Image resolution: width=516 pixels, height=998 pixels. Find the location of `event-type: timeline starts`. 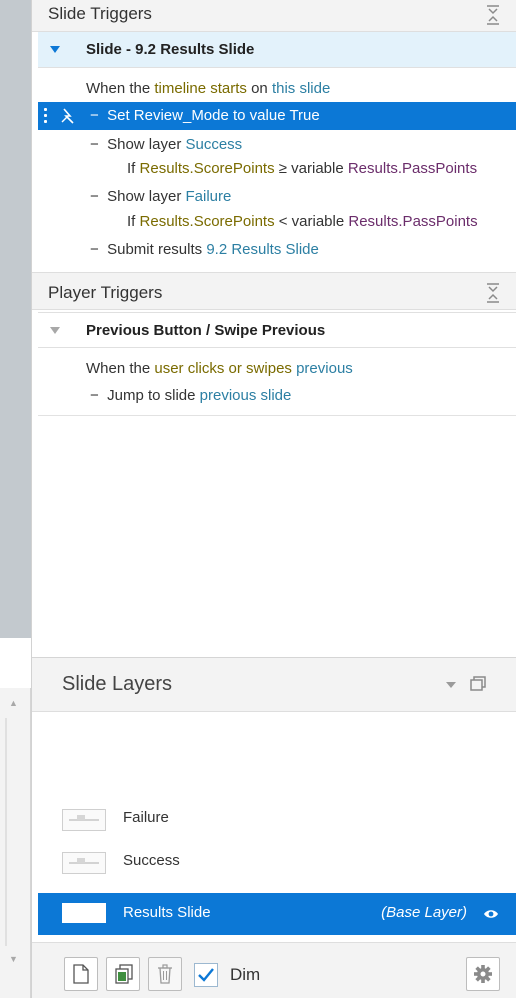

event-type: timeline starts is located at coordinates (200, 88).